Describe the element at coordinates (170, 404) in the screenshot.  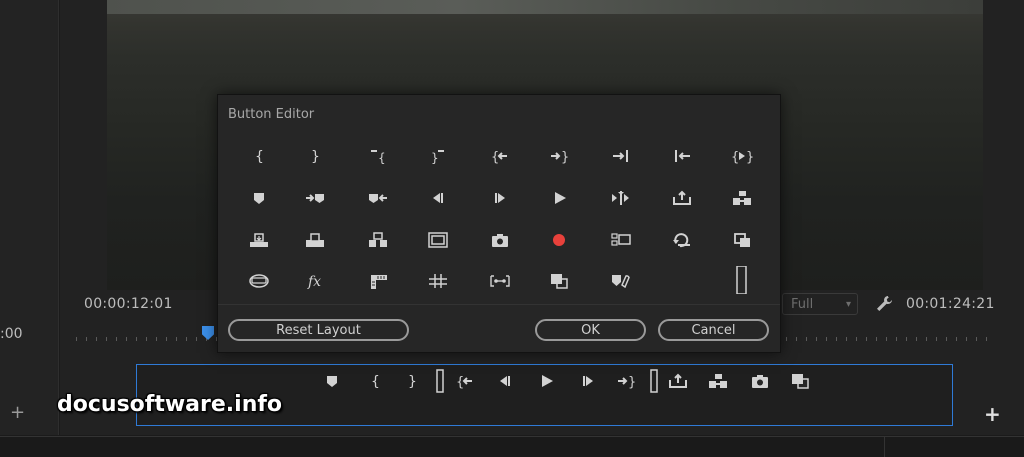
I see `watermark: docusoftware.info` at that location.